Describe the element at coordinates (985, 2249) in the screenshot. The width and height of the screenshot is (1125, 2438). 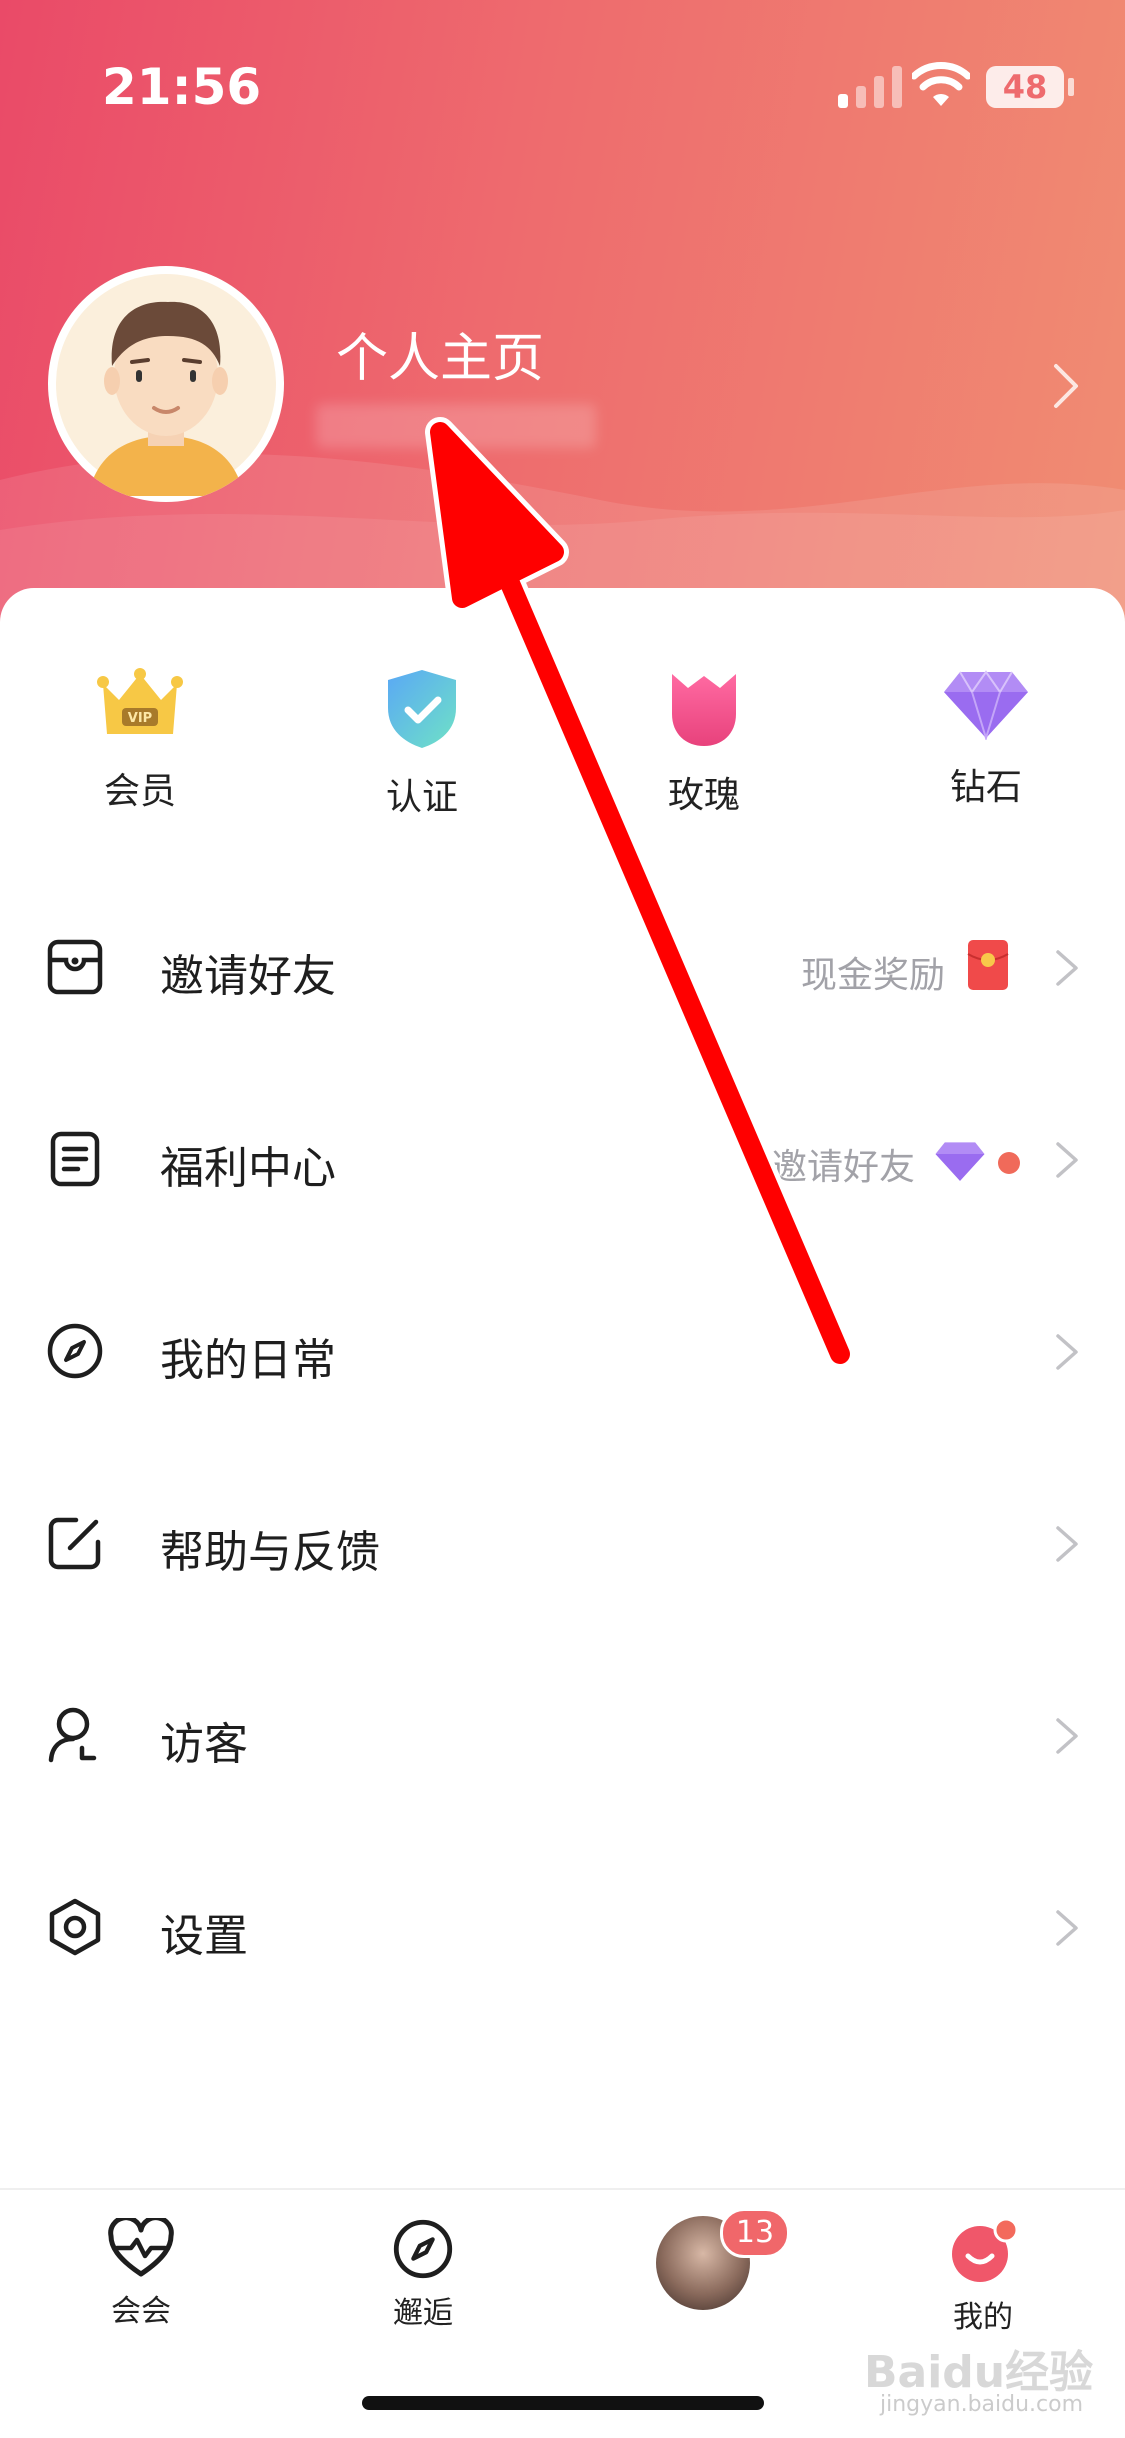
I see `smile-icon` at that location.